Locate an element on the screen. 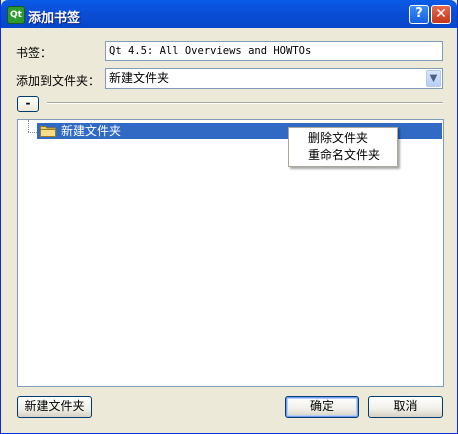 This screenshot has width=458, height=434. menu-item-delete-folder: 删除文件夹 is located at coordinates (343, 138).